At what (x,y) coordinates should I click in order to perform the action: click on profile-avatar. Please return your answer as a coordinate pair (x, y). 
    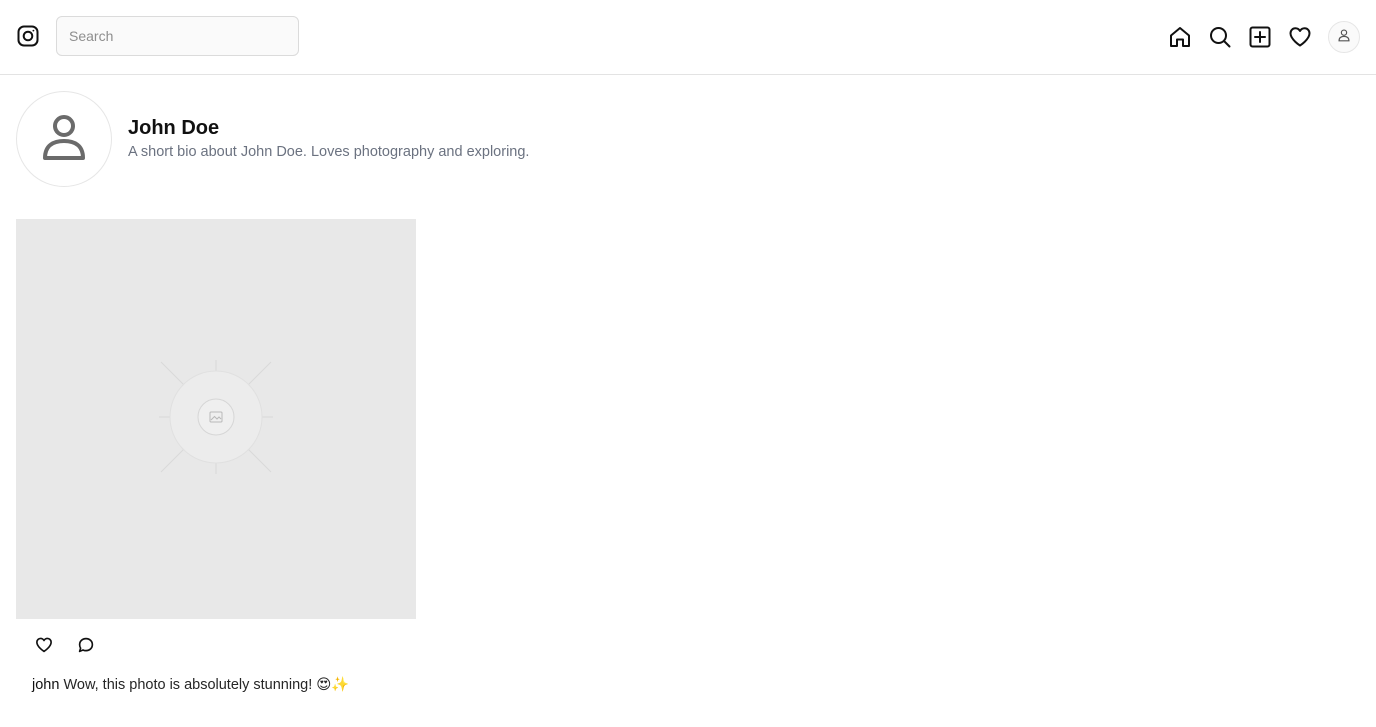
    Looking at the image, I should click on (64, 139).